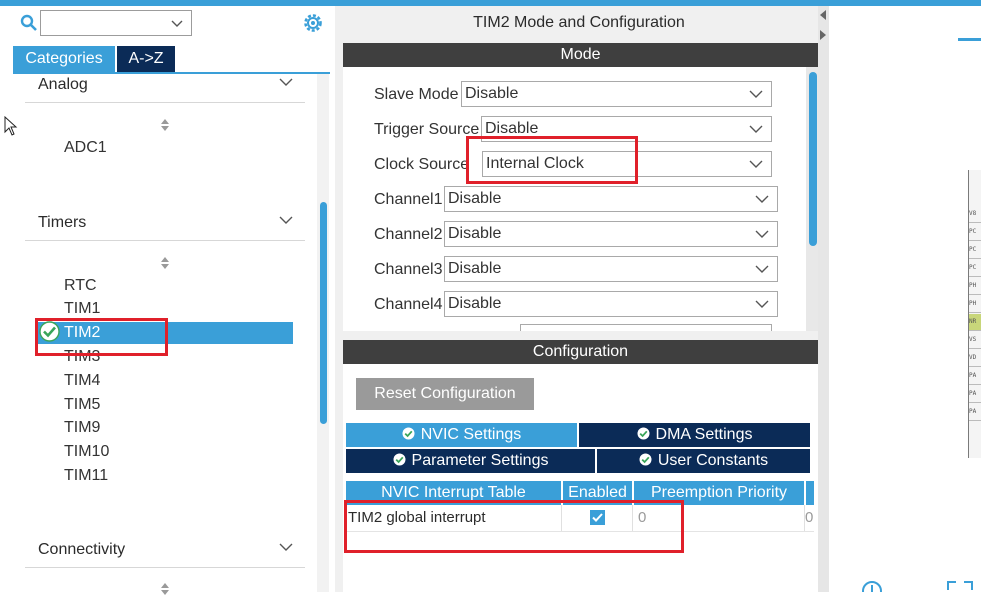 Image resolution: width=981 pixels, height=596 pixels. I want to click on trigger-source-label: Trigger Source, so click(427, 129).